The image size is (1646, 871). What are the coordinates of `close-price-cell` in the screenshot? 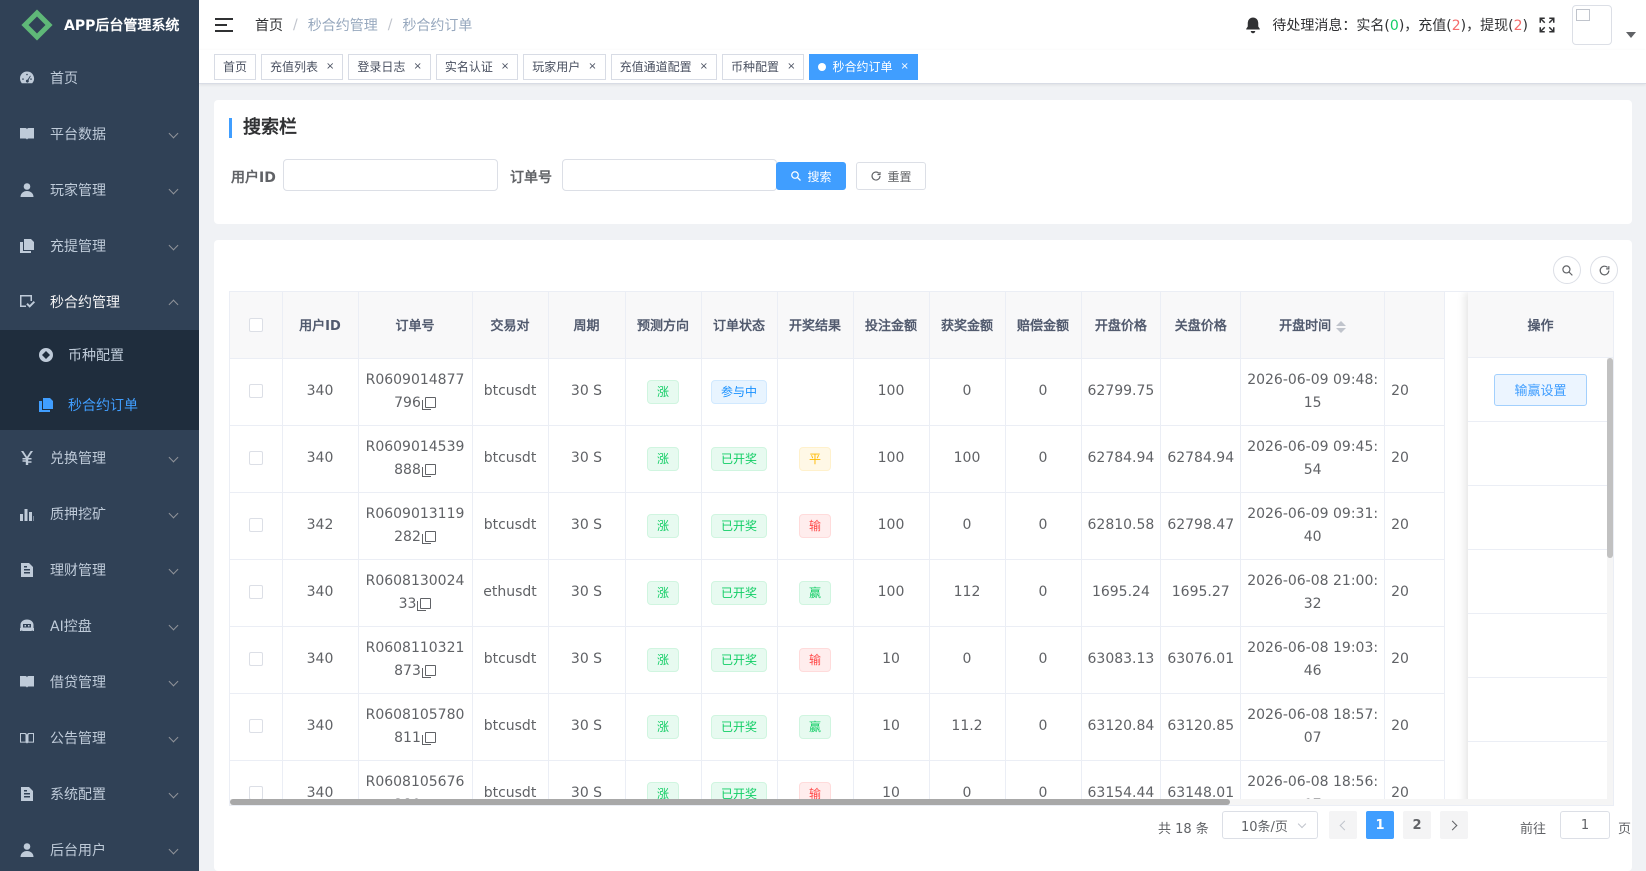 It's located at (1201, 392).